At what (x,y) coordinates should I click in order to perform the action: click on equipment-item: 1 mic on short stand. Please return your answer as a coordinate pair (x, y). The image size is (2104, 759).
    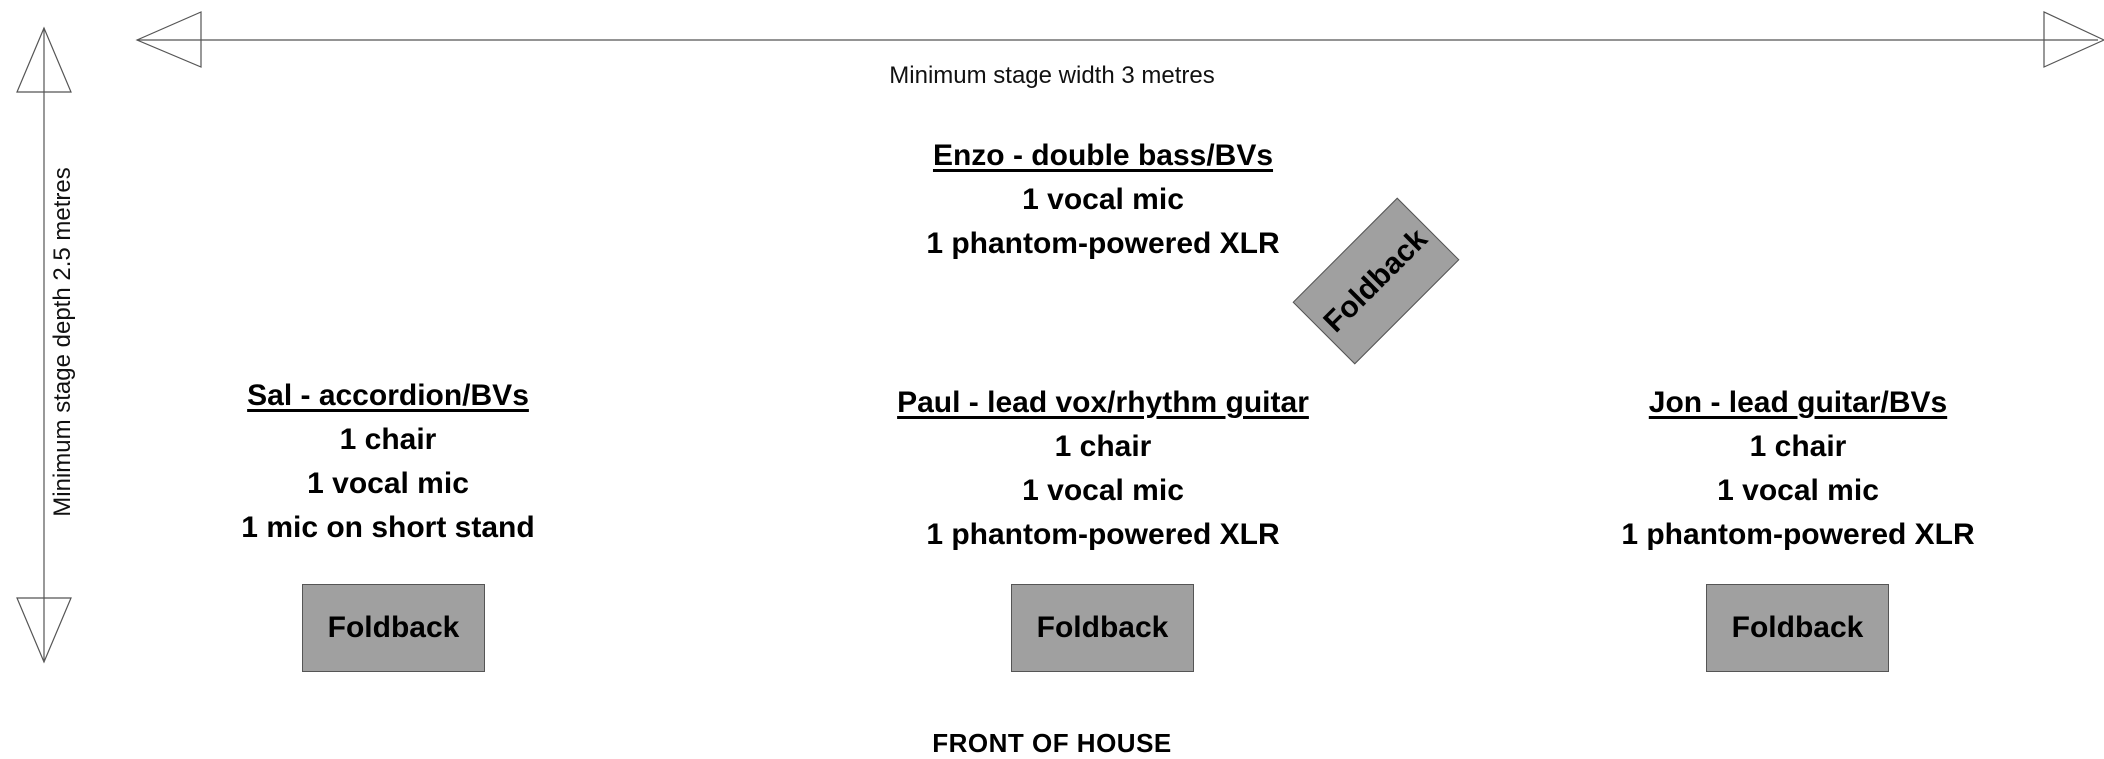
    Looking at the image, I should click on (388, 527).